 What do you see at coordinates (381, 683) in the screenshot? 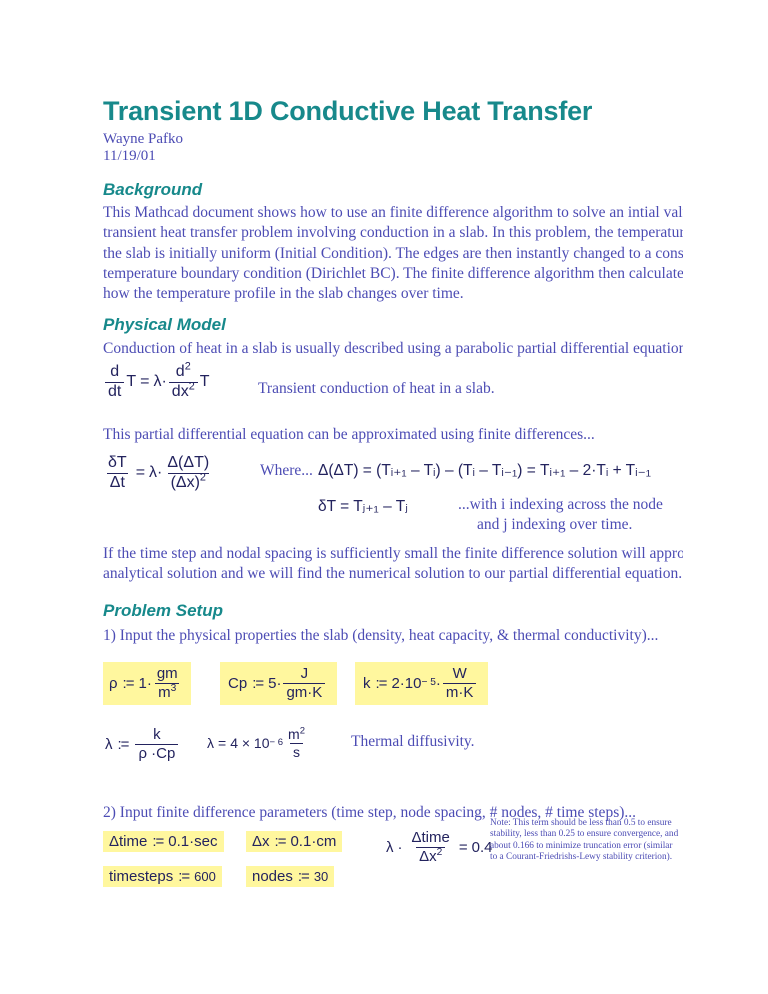
I see `k-assign: :=` at bounding box center [381, 683].